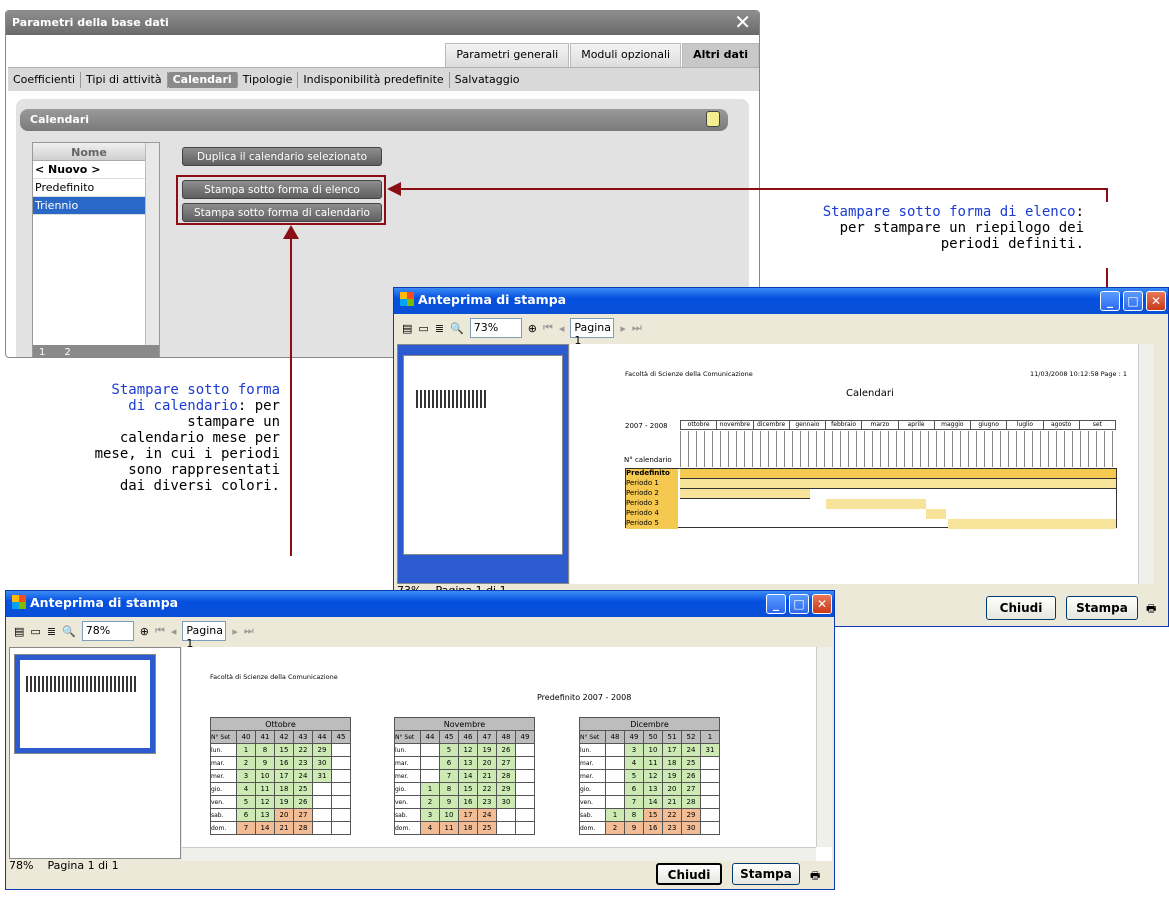  I want to click on doc-org: Facoltà di Scienze della Comunicazione, so click(689, 374).